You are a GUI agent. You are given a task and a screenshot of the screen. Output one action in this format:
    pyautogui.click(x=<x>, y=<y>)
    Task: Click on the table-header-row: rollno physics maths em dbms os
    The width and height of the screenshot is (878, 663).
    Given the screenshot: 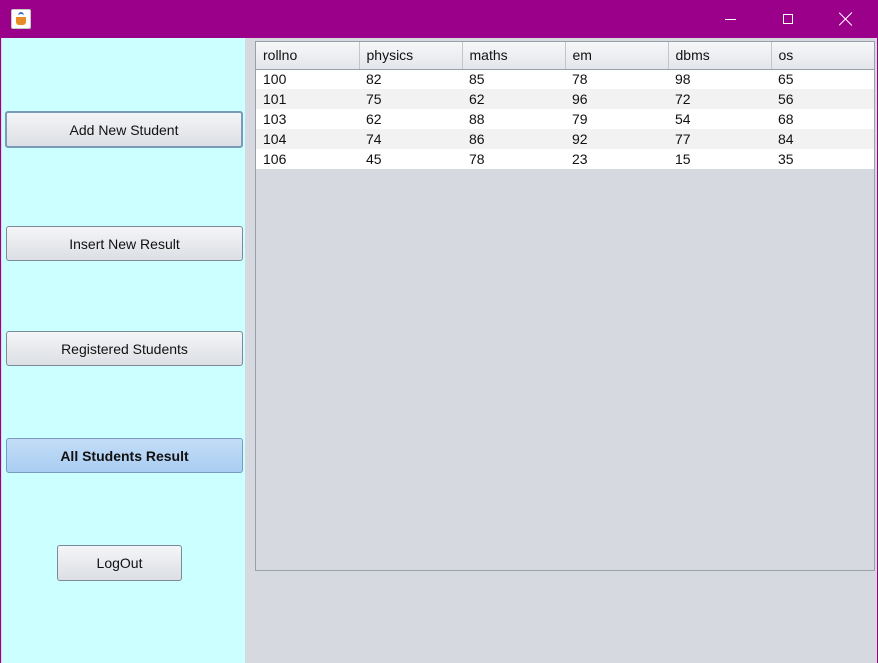 What is the action you would take?
    pyautogui.click(x=565, y=56)
    